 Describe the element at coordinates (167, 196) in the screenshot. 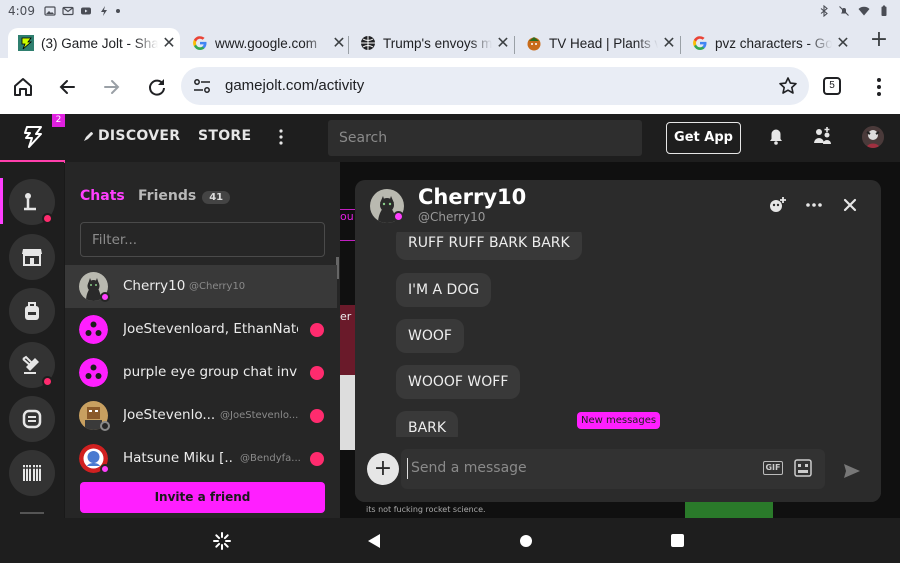

I see `tab-friends-label: Friends` at that location.